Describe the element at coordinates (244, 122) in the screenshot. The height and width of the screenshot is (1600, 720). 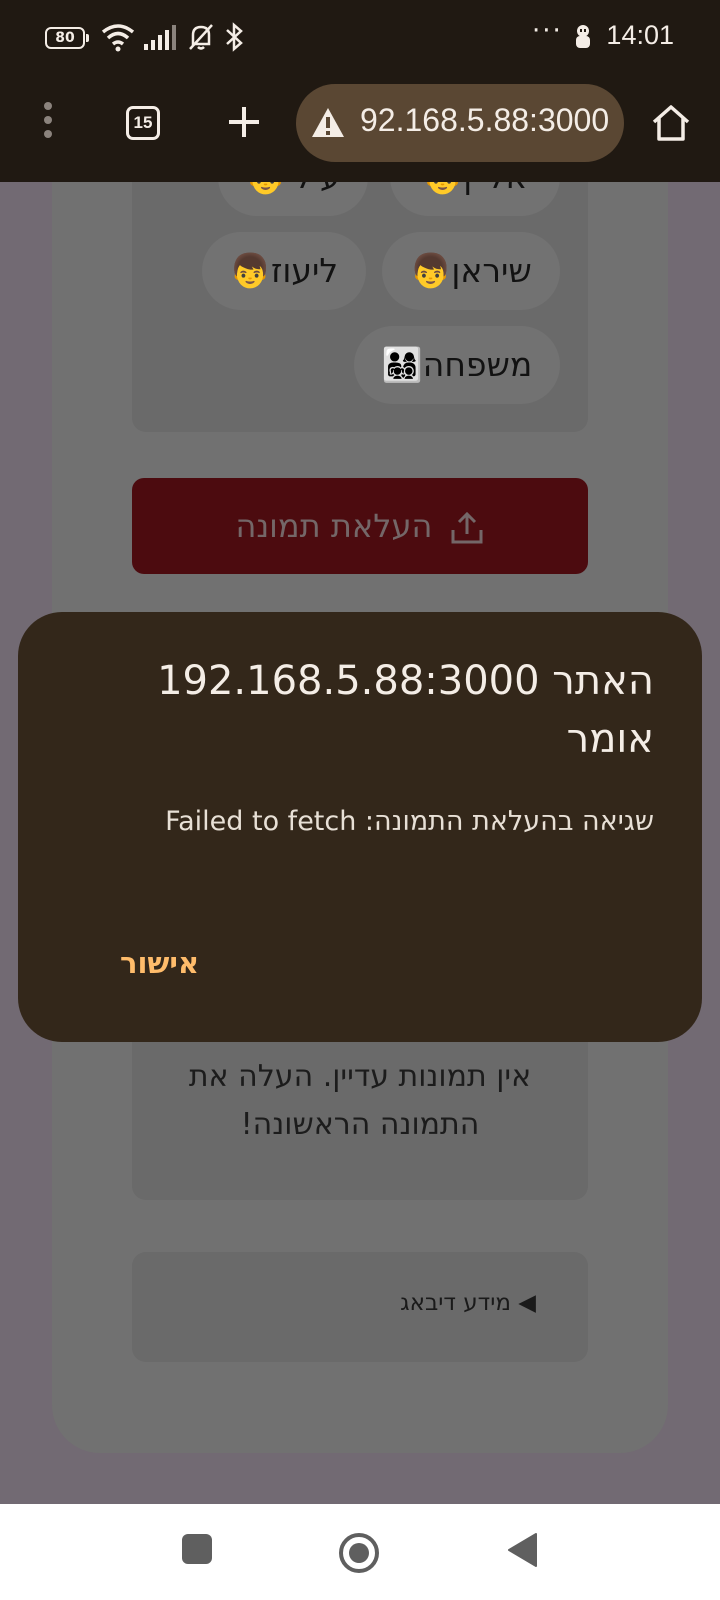
I see `new-tab-icon` at that location.